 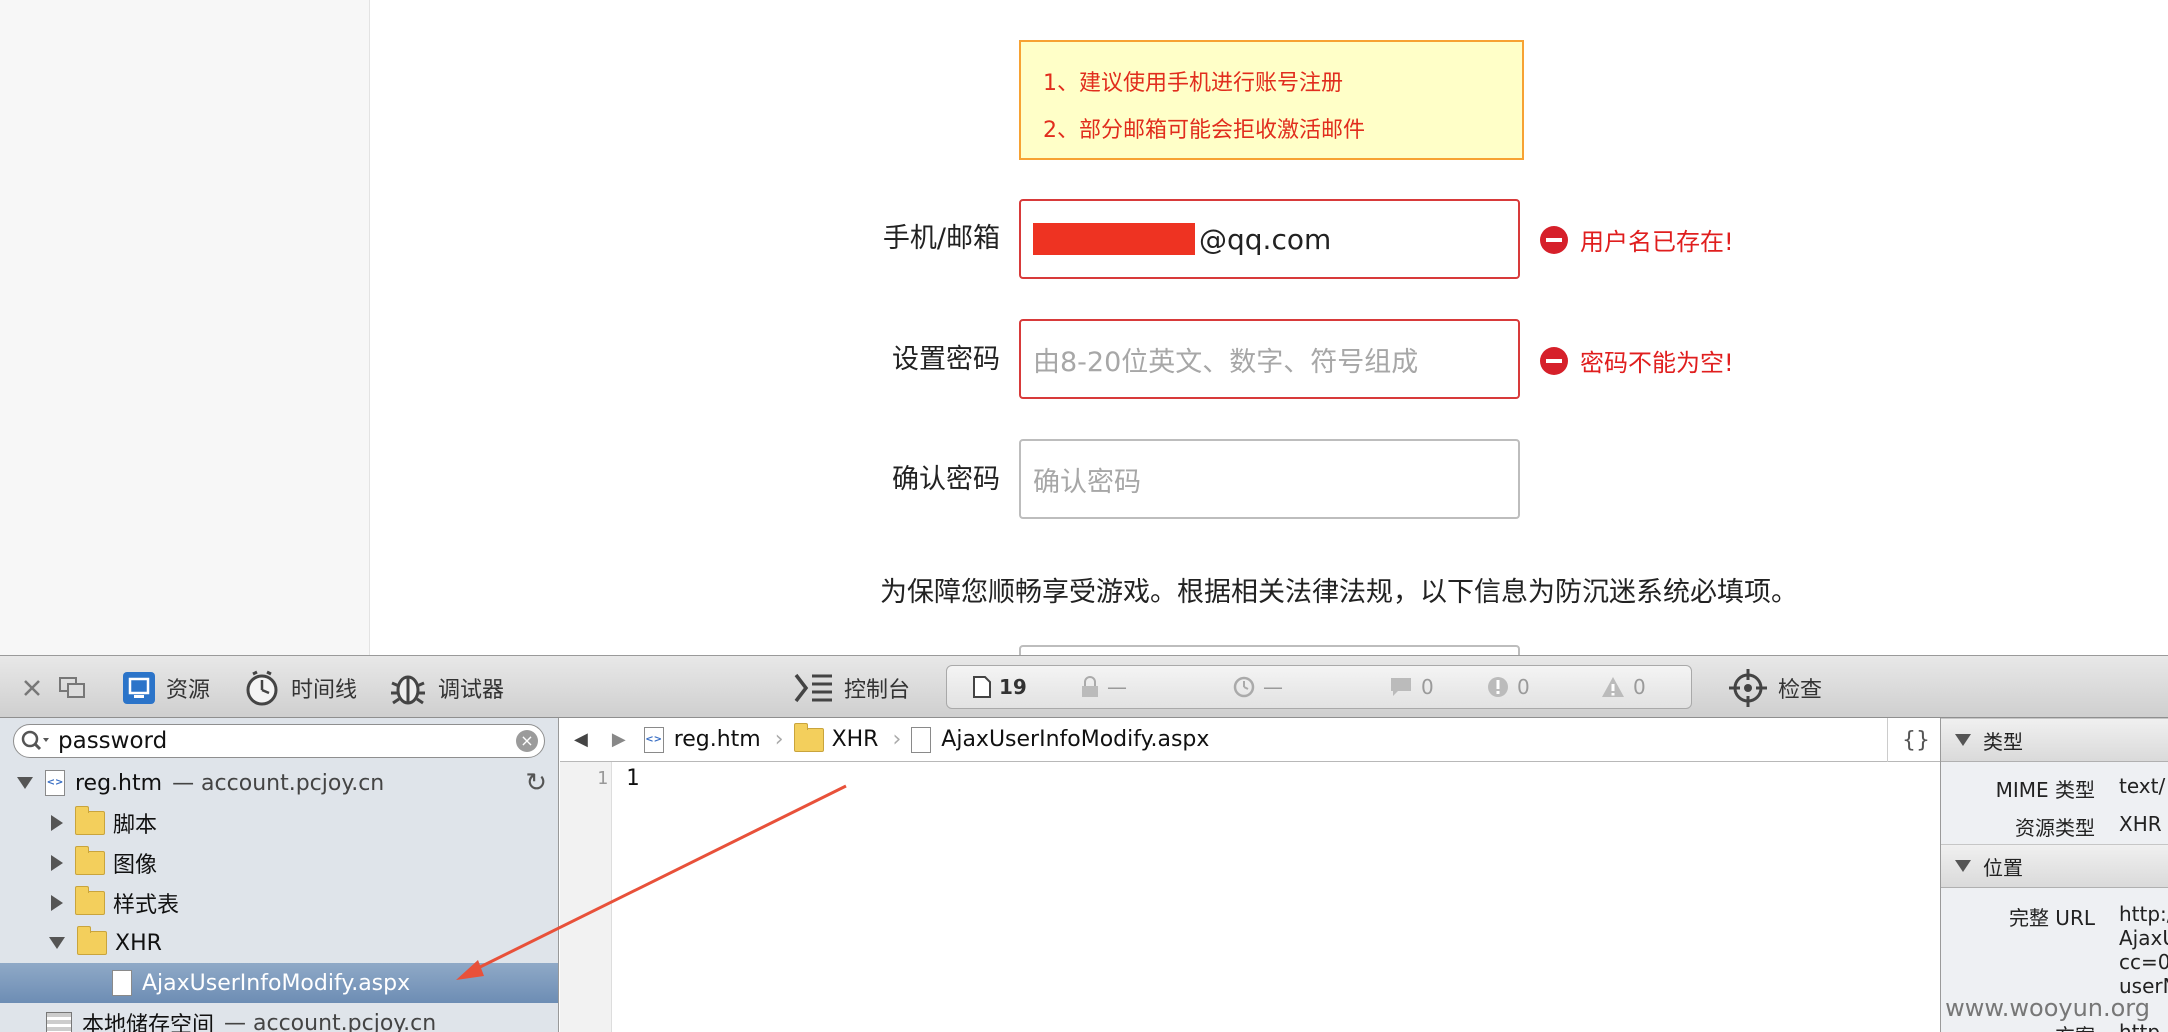 I want to click on password-placeholder: 由8-20位英文、数字、符号组成, so click(x=1226, y=362).